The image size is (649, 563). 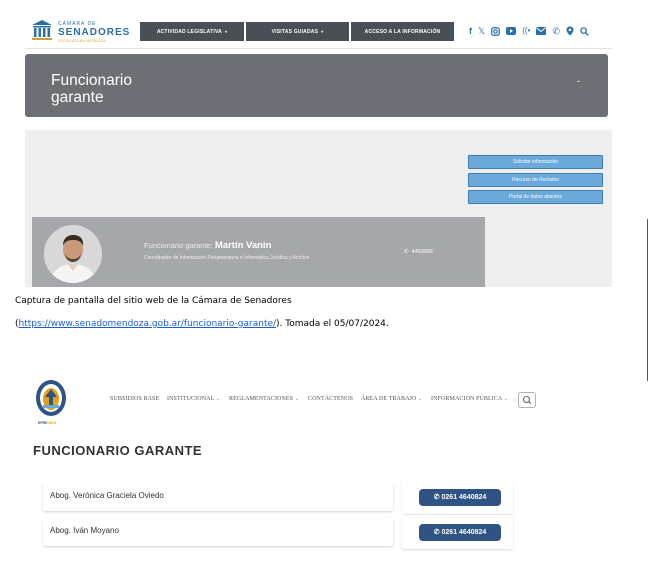 I want to click on divider-line, so click(x=647, y=300).